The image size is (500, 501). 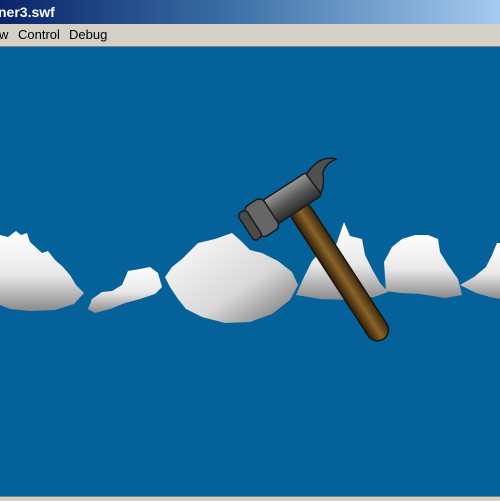 I want to click on menu-view: w, so click(x=5, y=35).